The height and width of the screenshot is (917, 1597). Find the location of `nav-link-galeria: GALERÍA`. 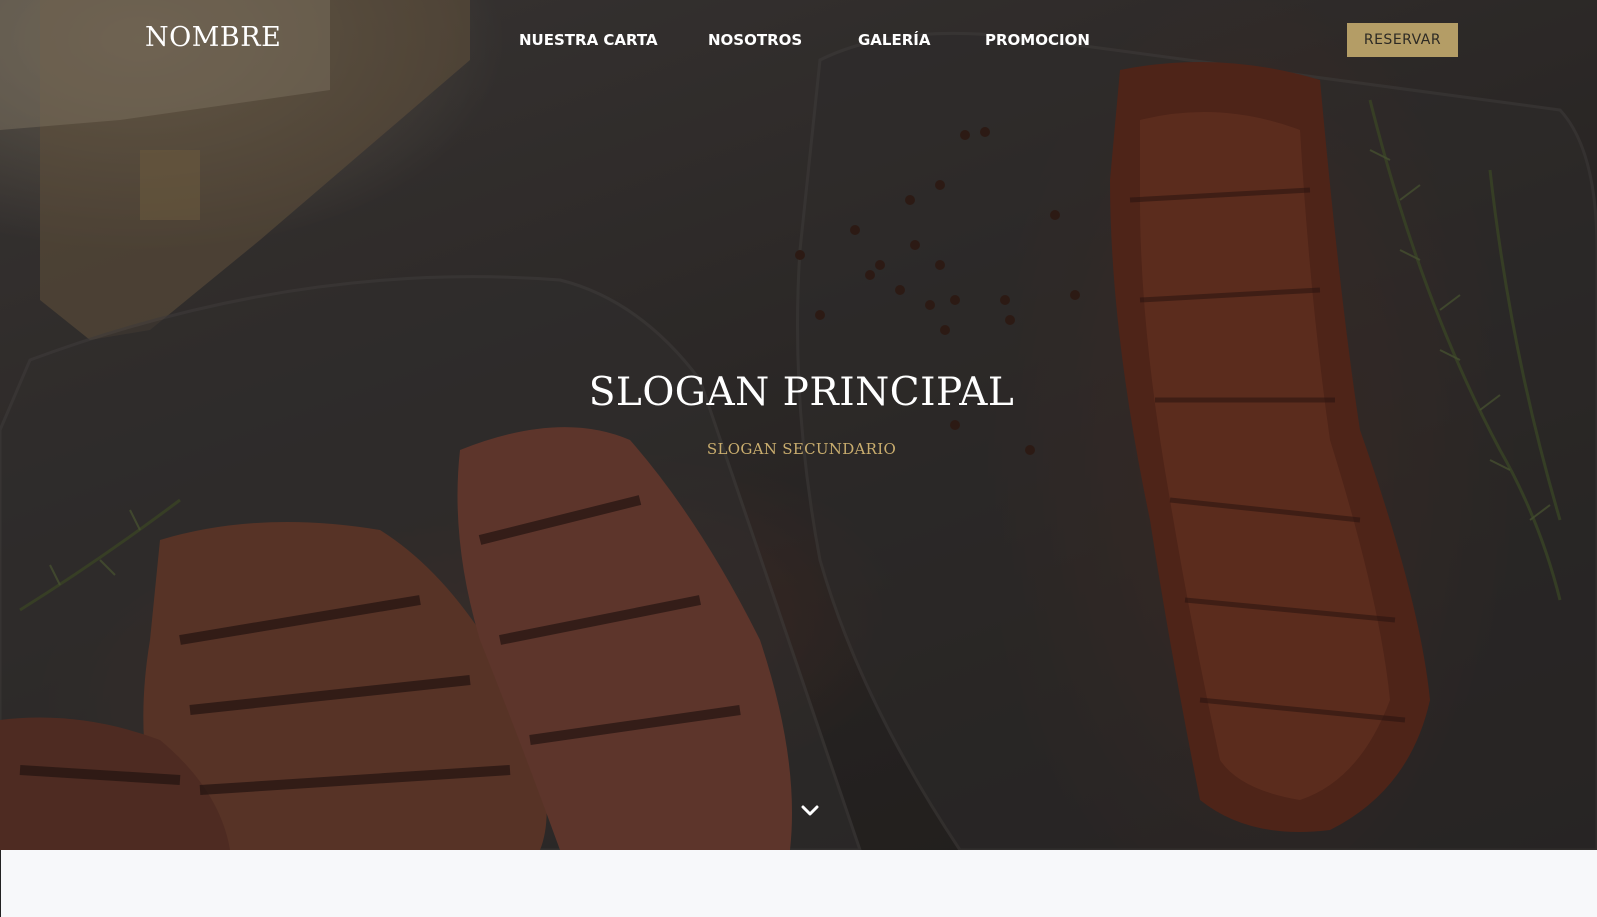

nav-link-galeria: GALERÍA is located at coordinates (894, 40).